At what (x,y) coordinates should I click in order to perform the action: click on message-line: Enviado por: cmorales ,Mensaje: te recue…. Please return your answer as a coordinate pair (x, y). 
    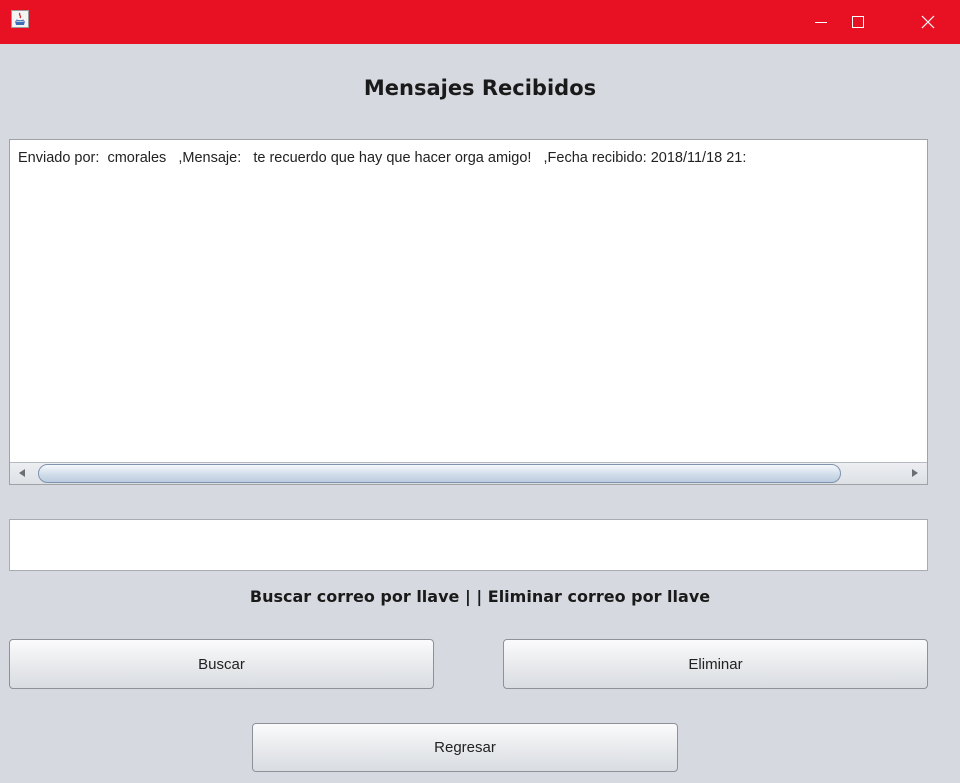
    Looking at the image, I should click on (382, 158).